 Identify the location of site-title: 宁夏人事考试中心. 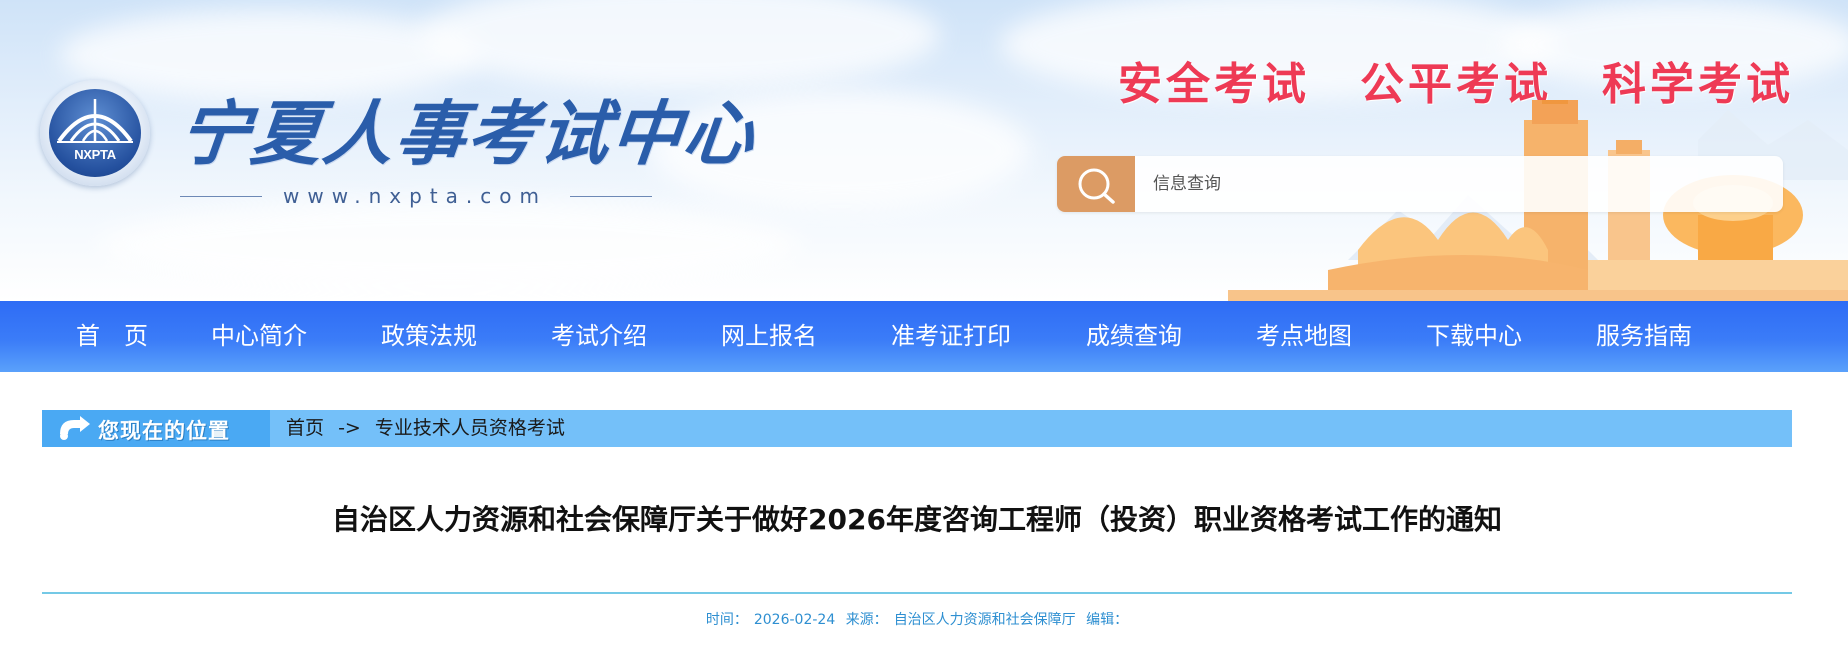
(468, 128).